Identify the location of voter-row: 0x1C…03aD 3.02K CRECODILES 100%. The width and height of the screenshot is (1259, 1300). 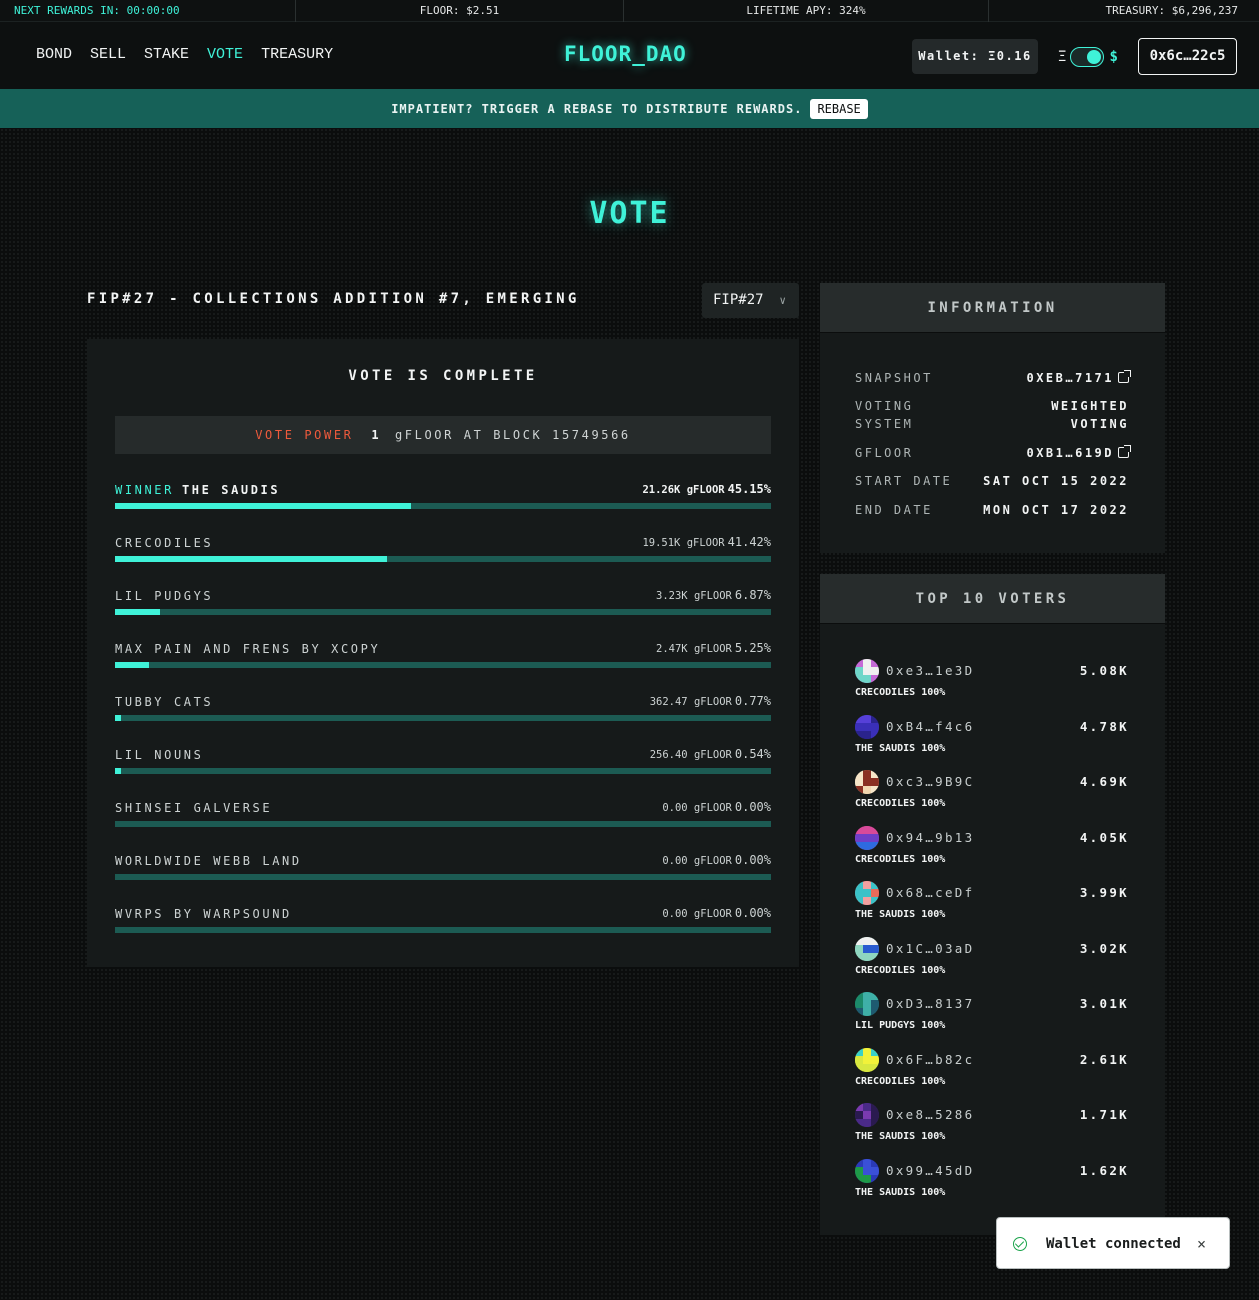
(992, 959).